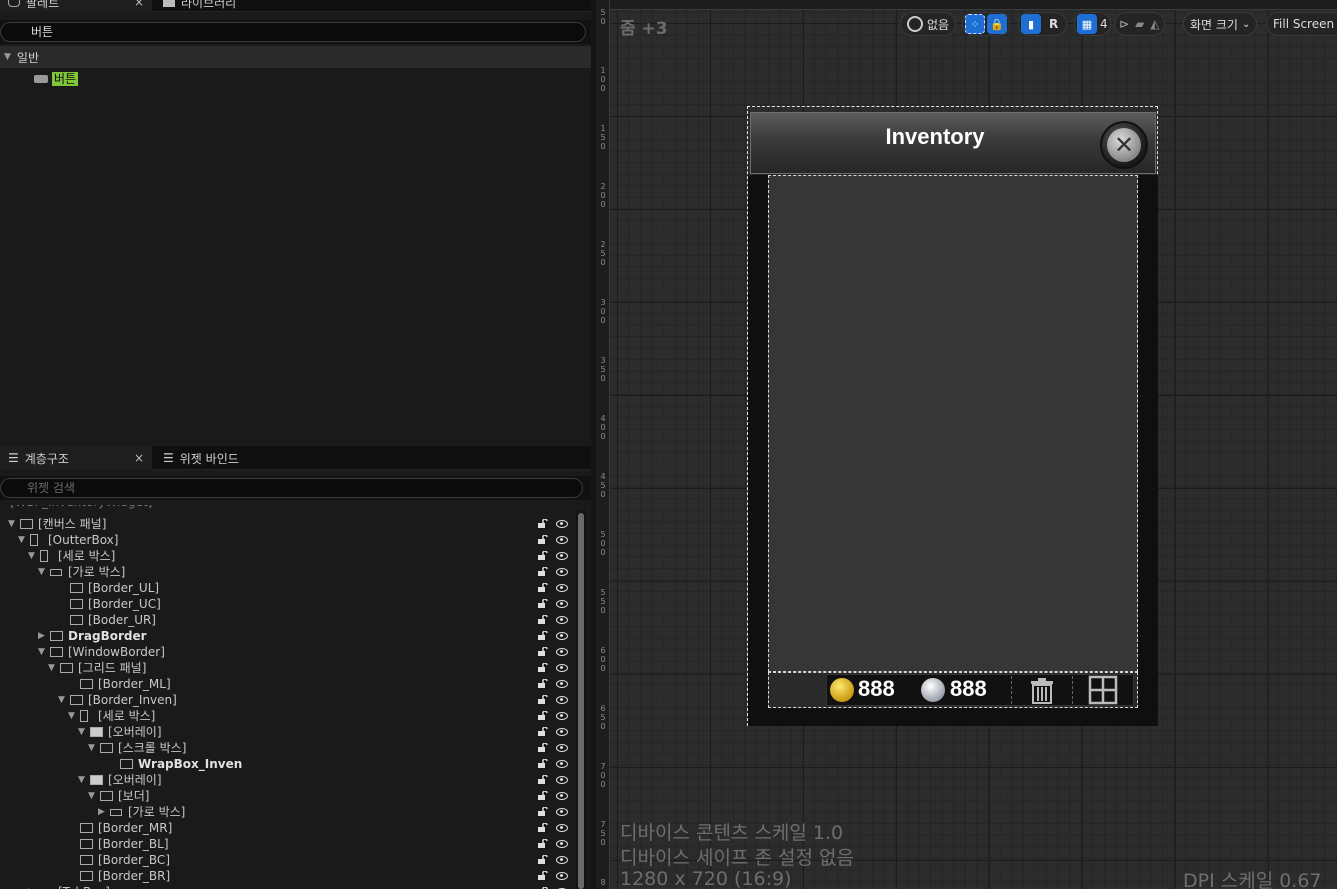  Describe the element at coordinates (1104, 24) in the screenshot. I see `grid-snap-value: 4` at that location.